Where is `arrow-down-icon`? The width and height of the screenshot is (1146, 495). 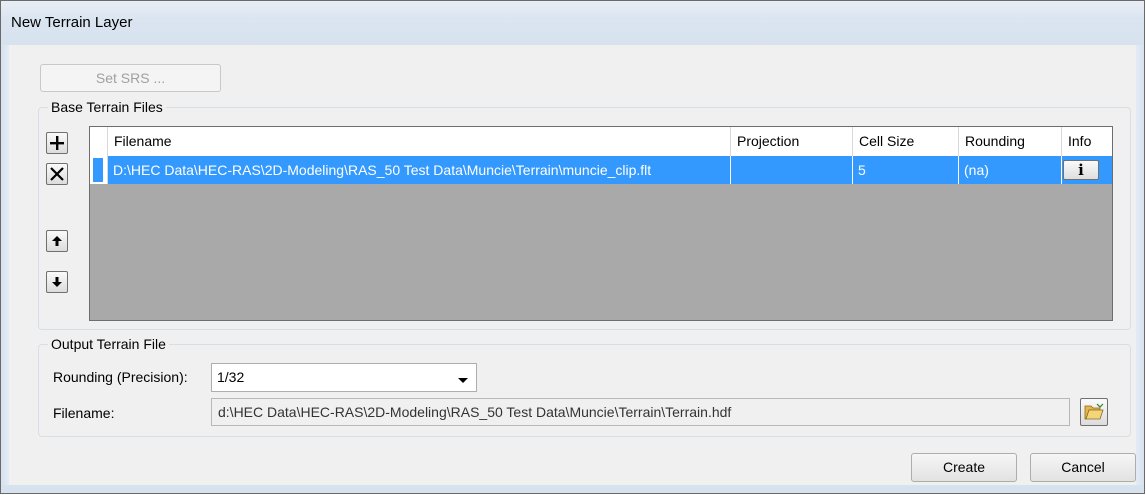
arrow-down-icon is located at coordinates (57, 282).